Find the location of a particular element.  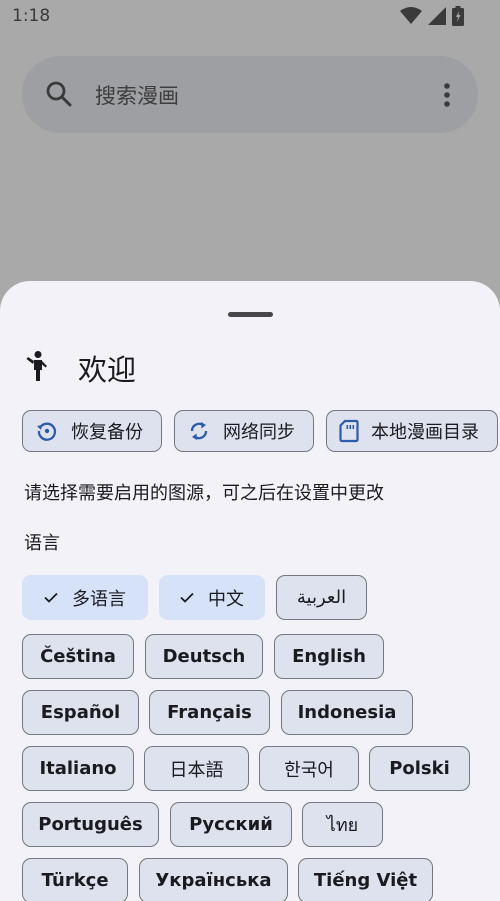

language-chip-pl: Polski is located at coordinates (419, 768).